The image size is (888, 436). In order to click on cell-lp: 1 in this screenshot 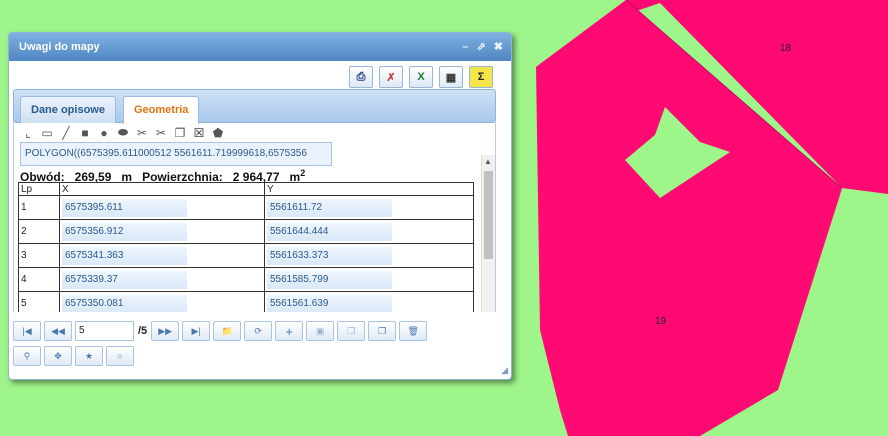, I will do `click(39, 207)`.